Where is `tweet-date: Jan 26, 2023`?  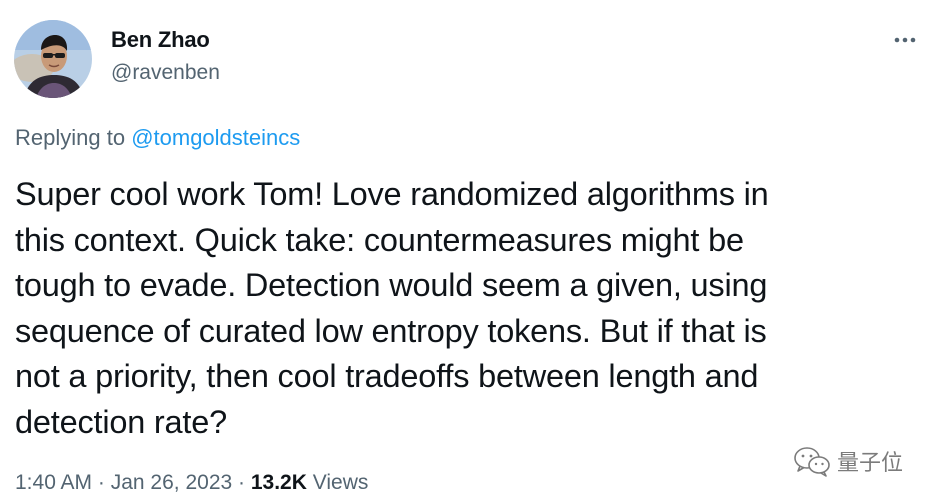 tweet-date: Jan 26, 2023 is located at coordinates (171, 482).